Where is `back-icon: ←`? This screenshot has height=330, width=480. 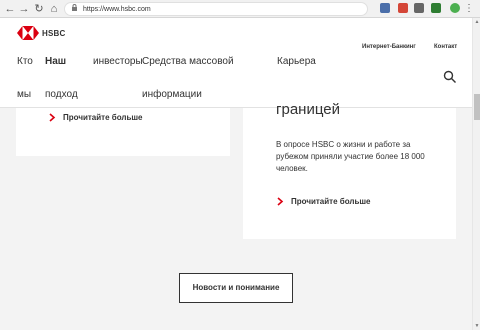
back-icon: ← is located at coordinates (10, 9).